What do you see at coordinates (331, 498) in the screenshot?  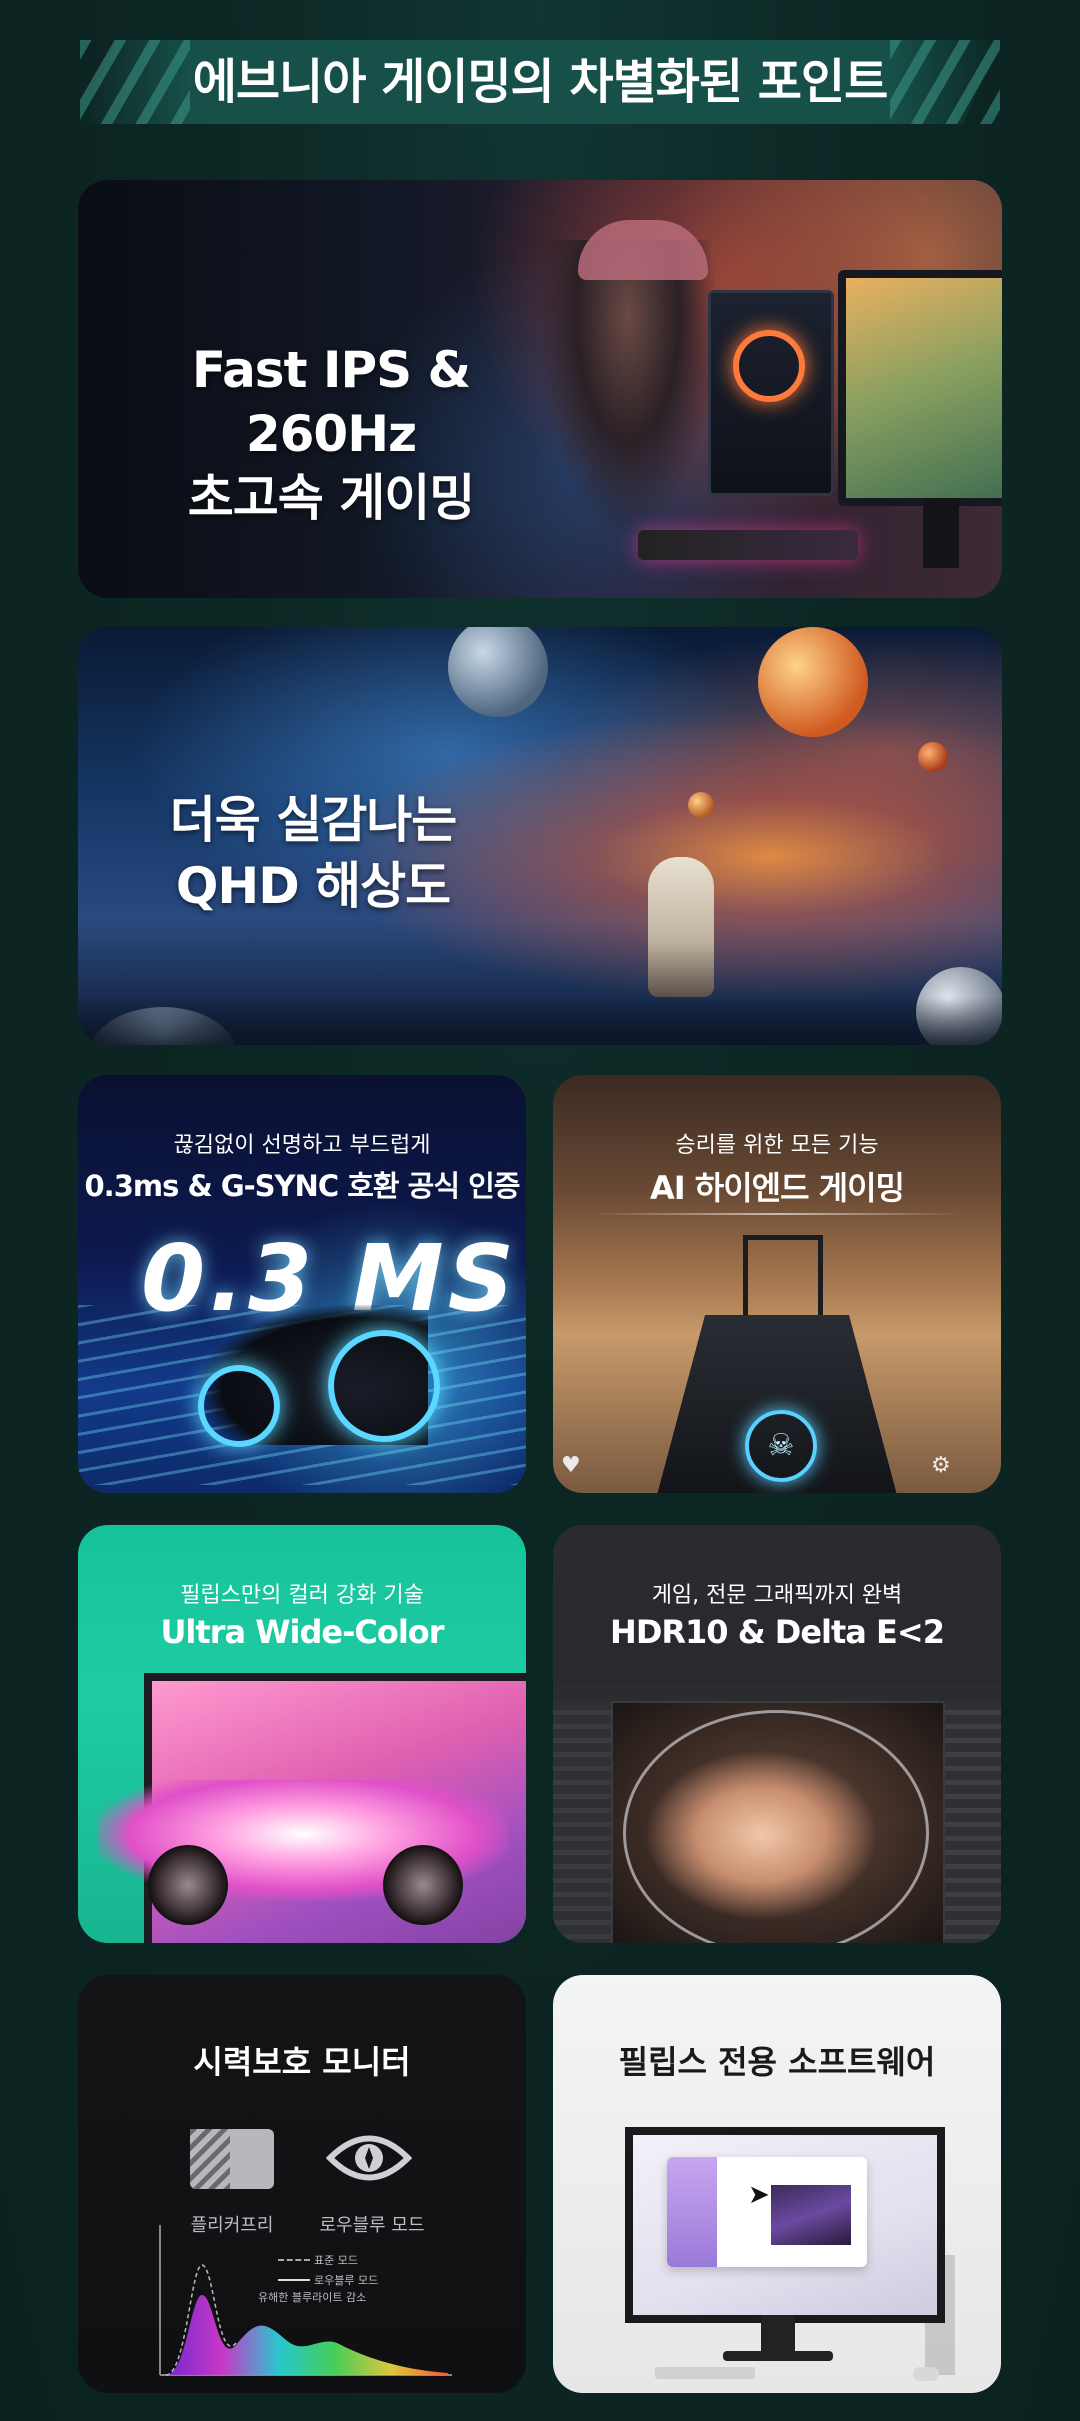 I see `fast-ips-line2: 초고속 게이밍` at bounding box center [331, 498].